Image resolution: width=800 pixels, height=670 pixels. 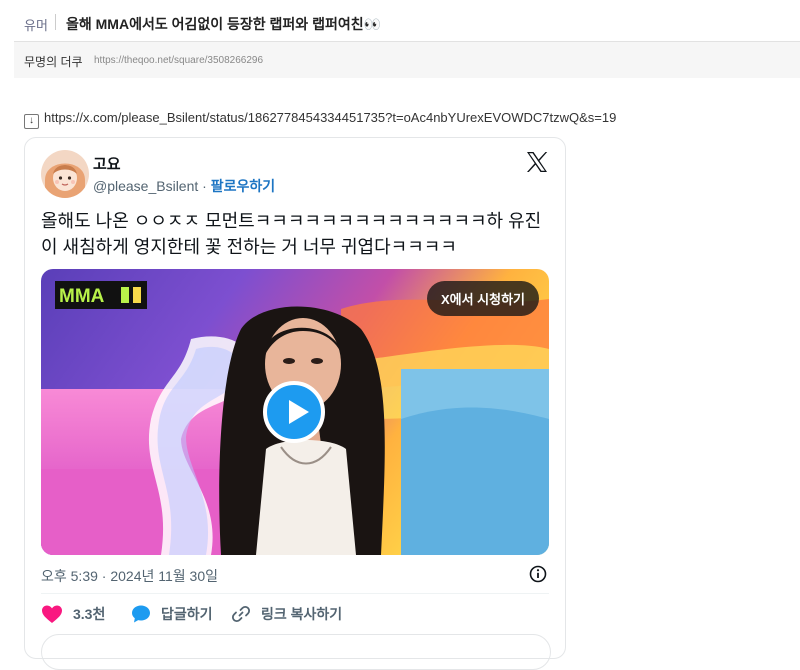 I want to click on category-divider, so click(x=55, y=22).